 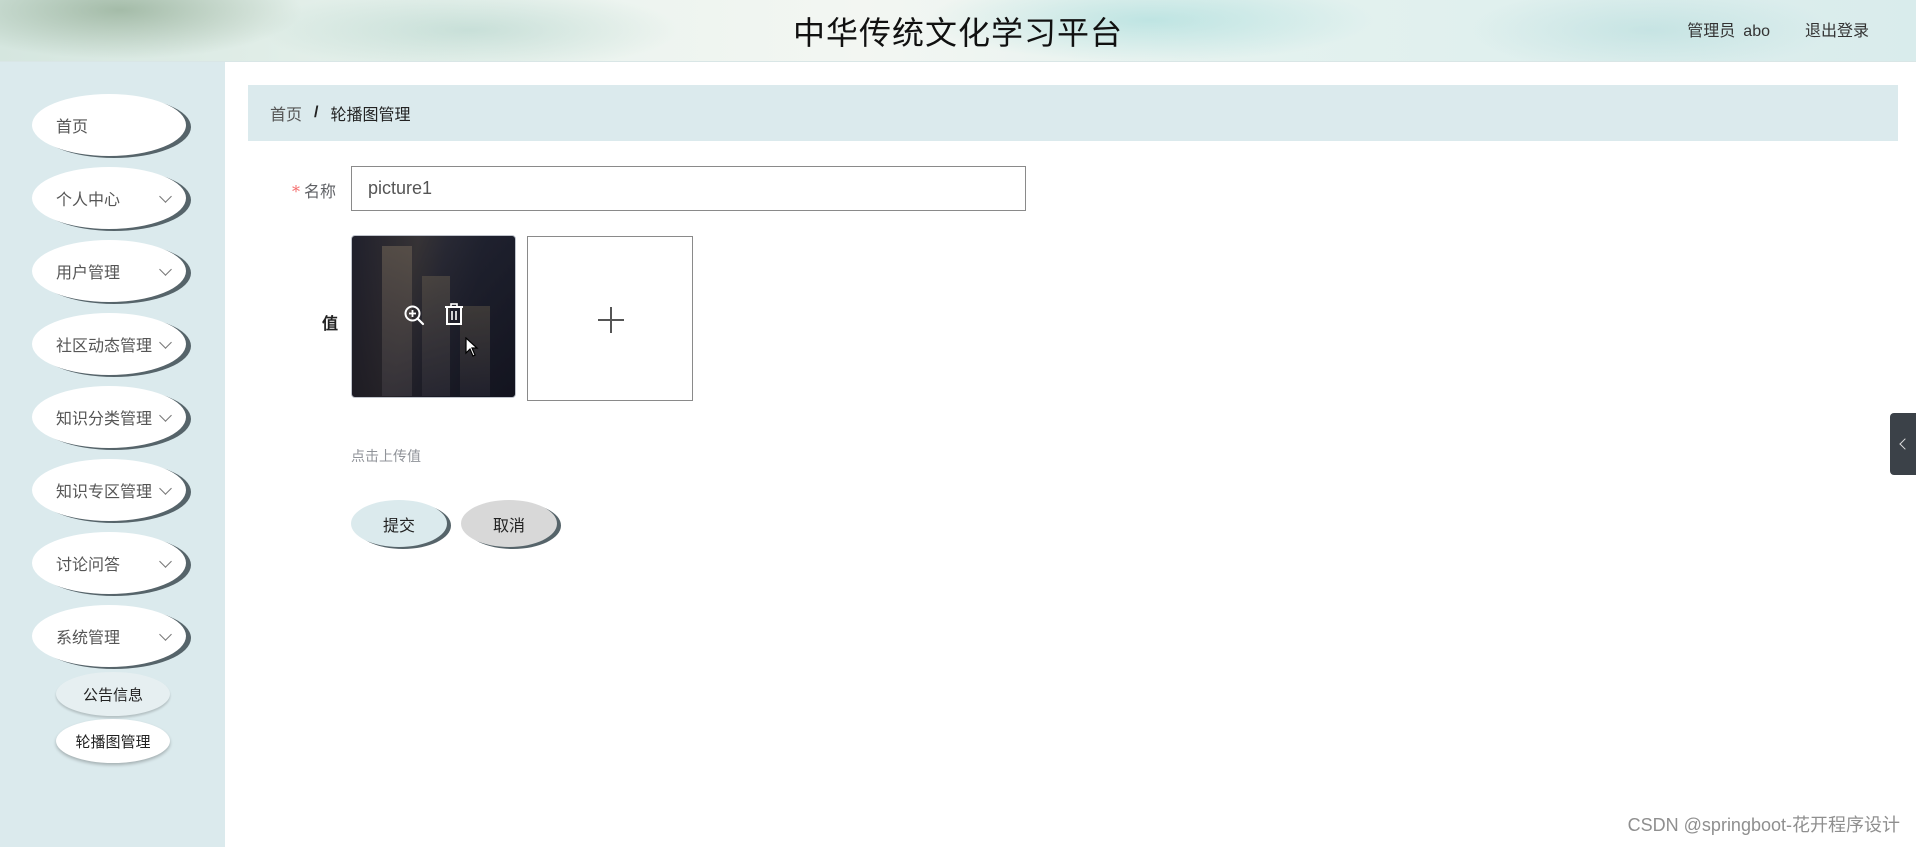 I want to click on sidebar-item-profile: 个人中心, so click(x=109, y=198).